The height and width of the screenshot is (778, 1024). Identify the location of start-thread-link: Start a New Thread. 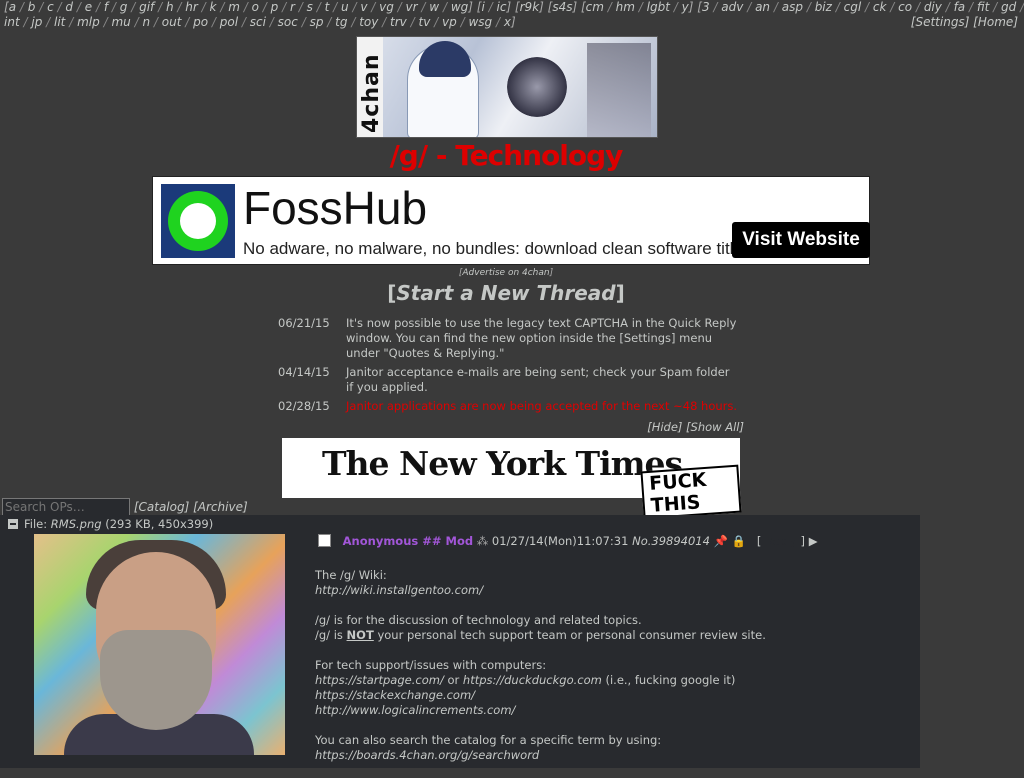
(505, 293).